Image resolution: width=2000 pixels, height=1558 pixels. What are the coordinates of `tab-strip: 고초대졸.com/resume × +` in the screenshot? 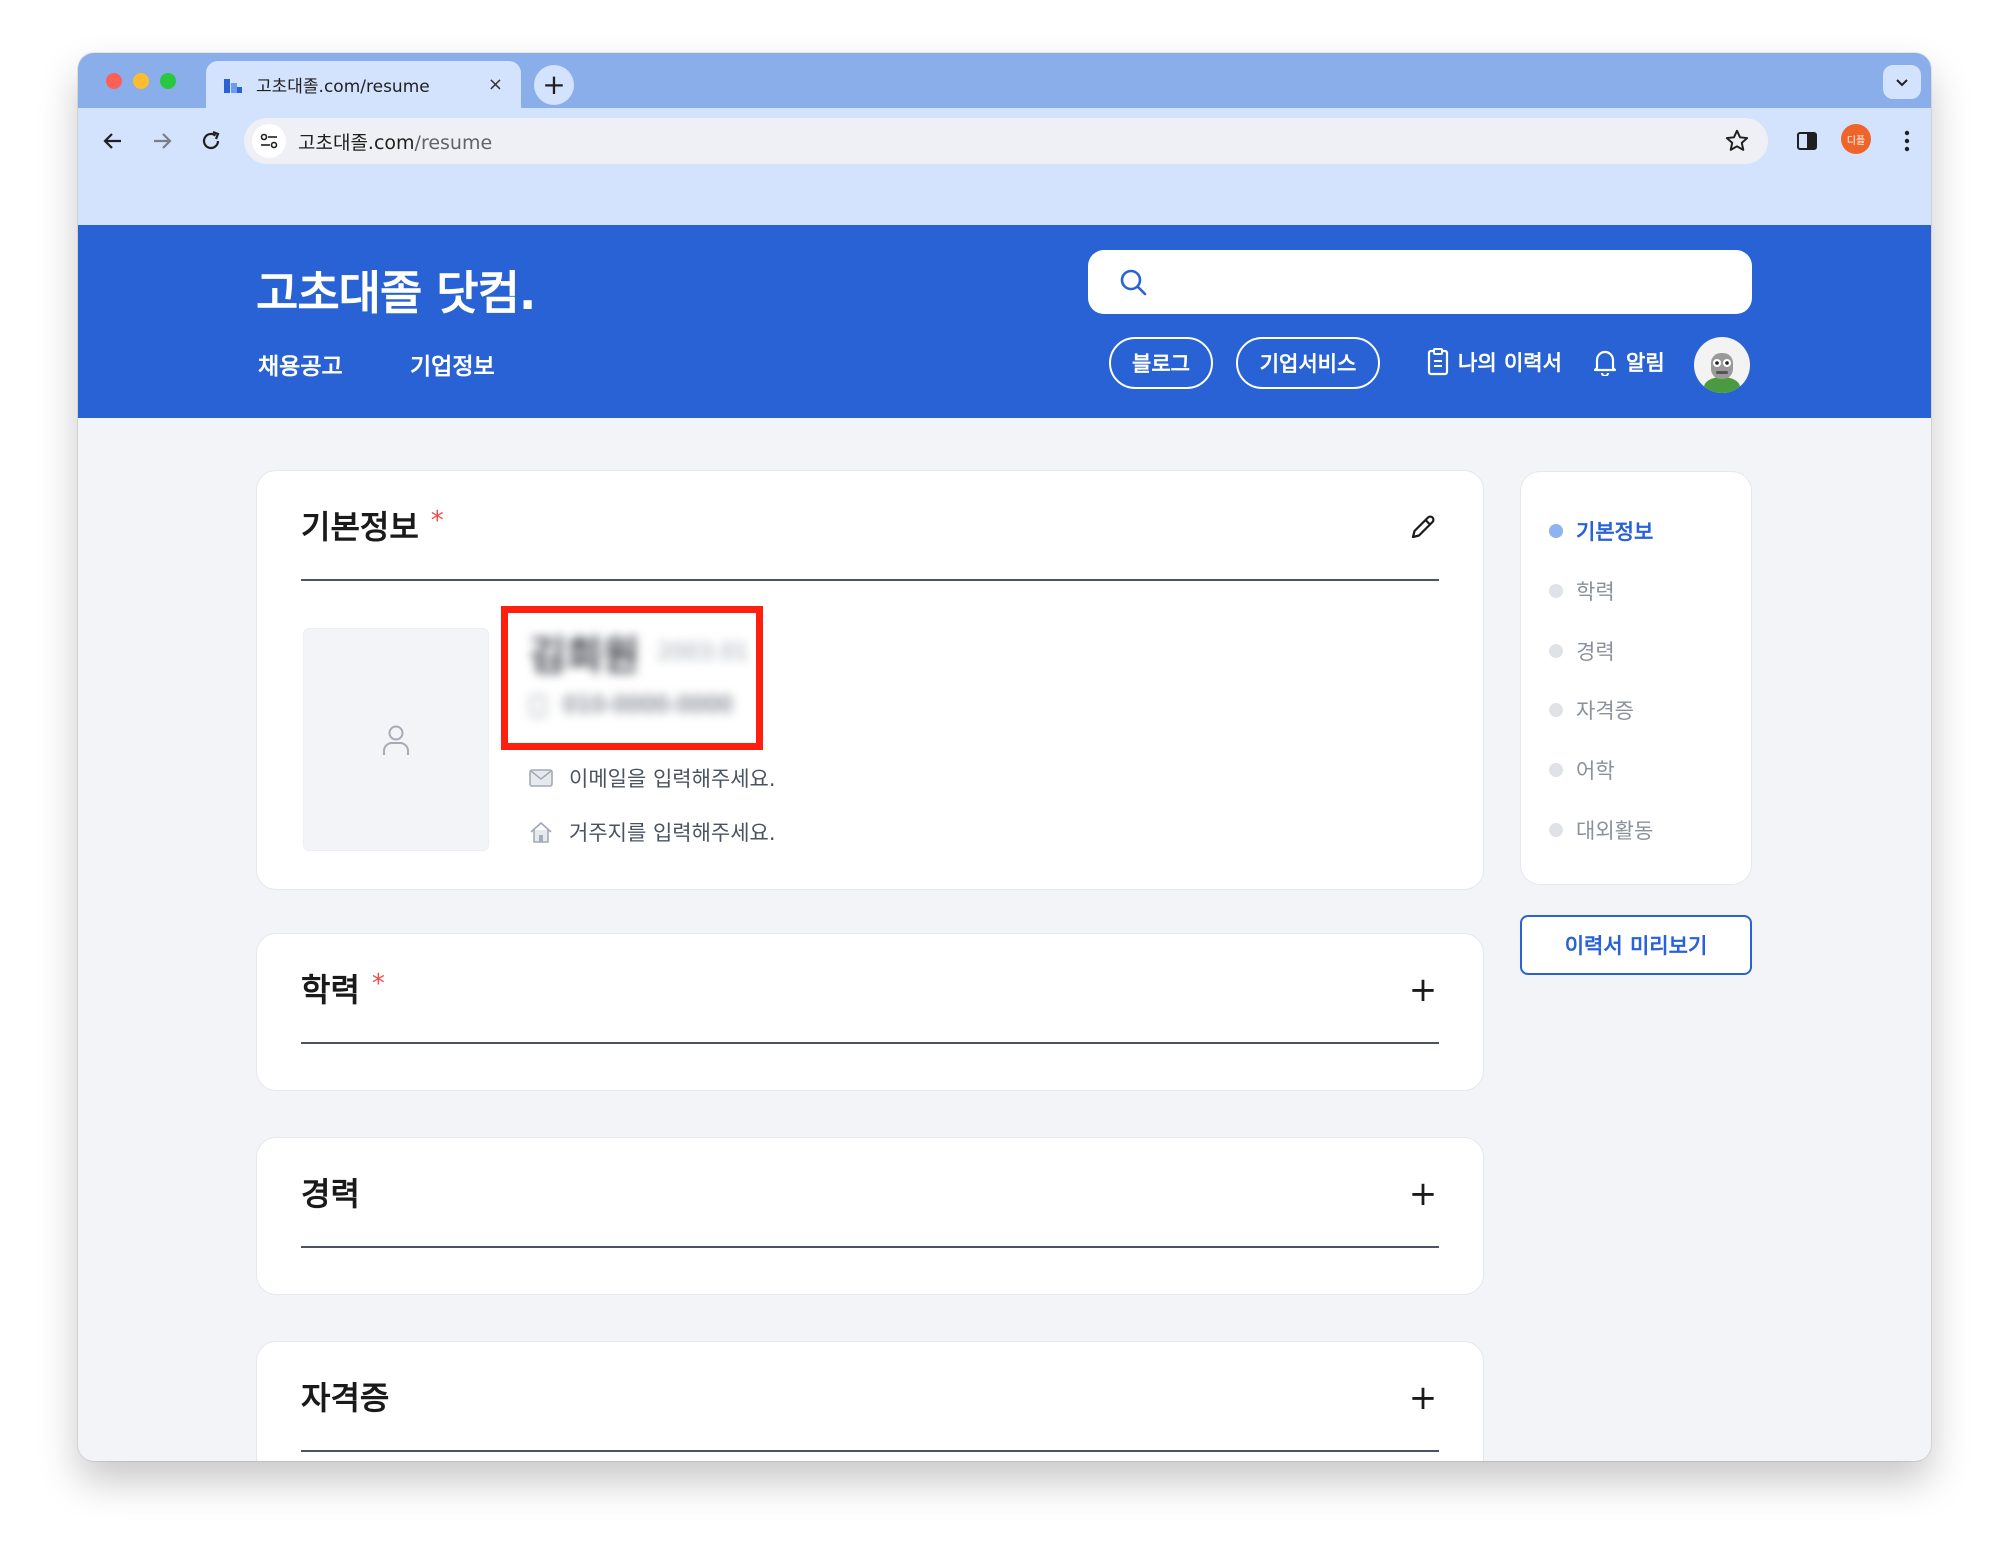 It's located at (1004, 80).